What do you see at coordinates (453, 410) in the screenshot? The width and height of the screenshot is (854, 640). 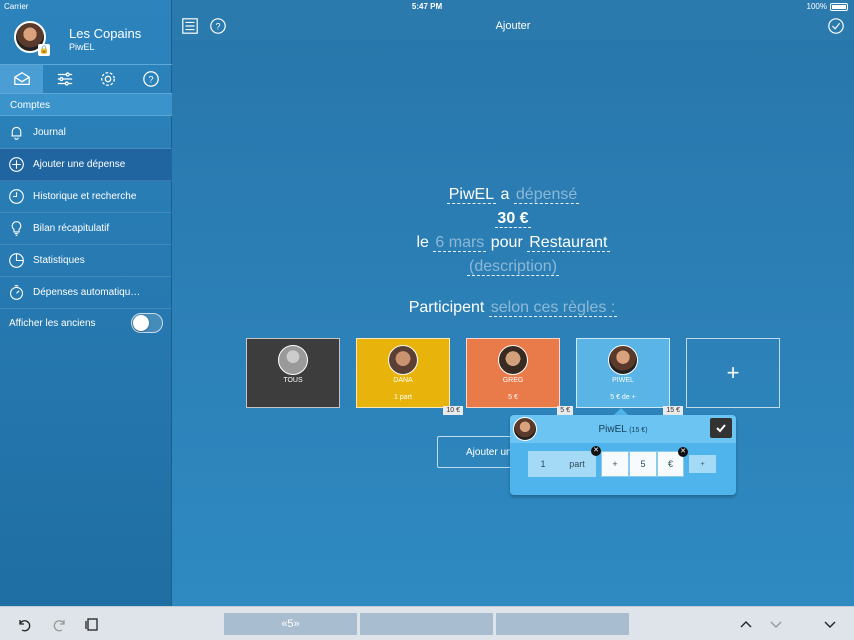 I see `participant-share-badge: 10 €` at bounding box center [453, 410].